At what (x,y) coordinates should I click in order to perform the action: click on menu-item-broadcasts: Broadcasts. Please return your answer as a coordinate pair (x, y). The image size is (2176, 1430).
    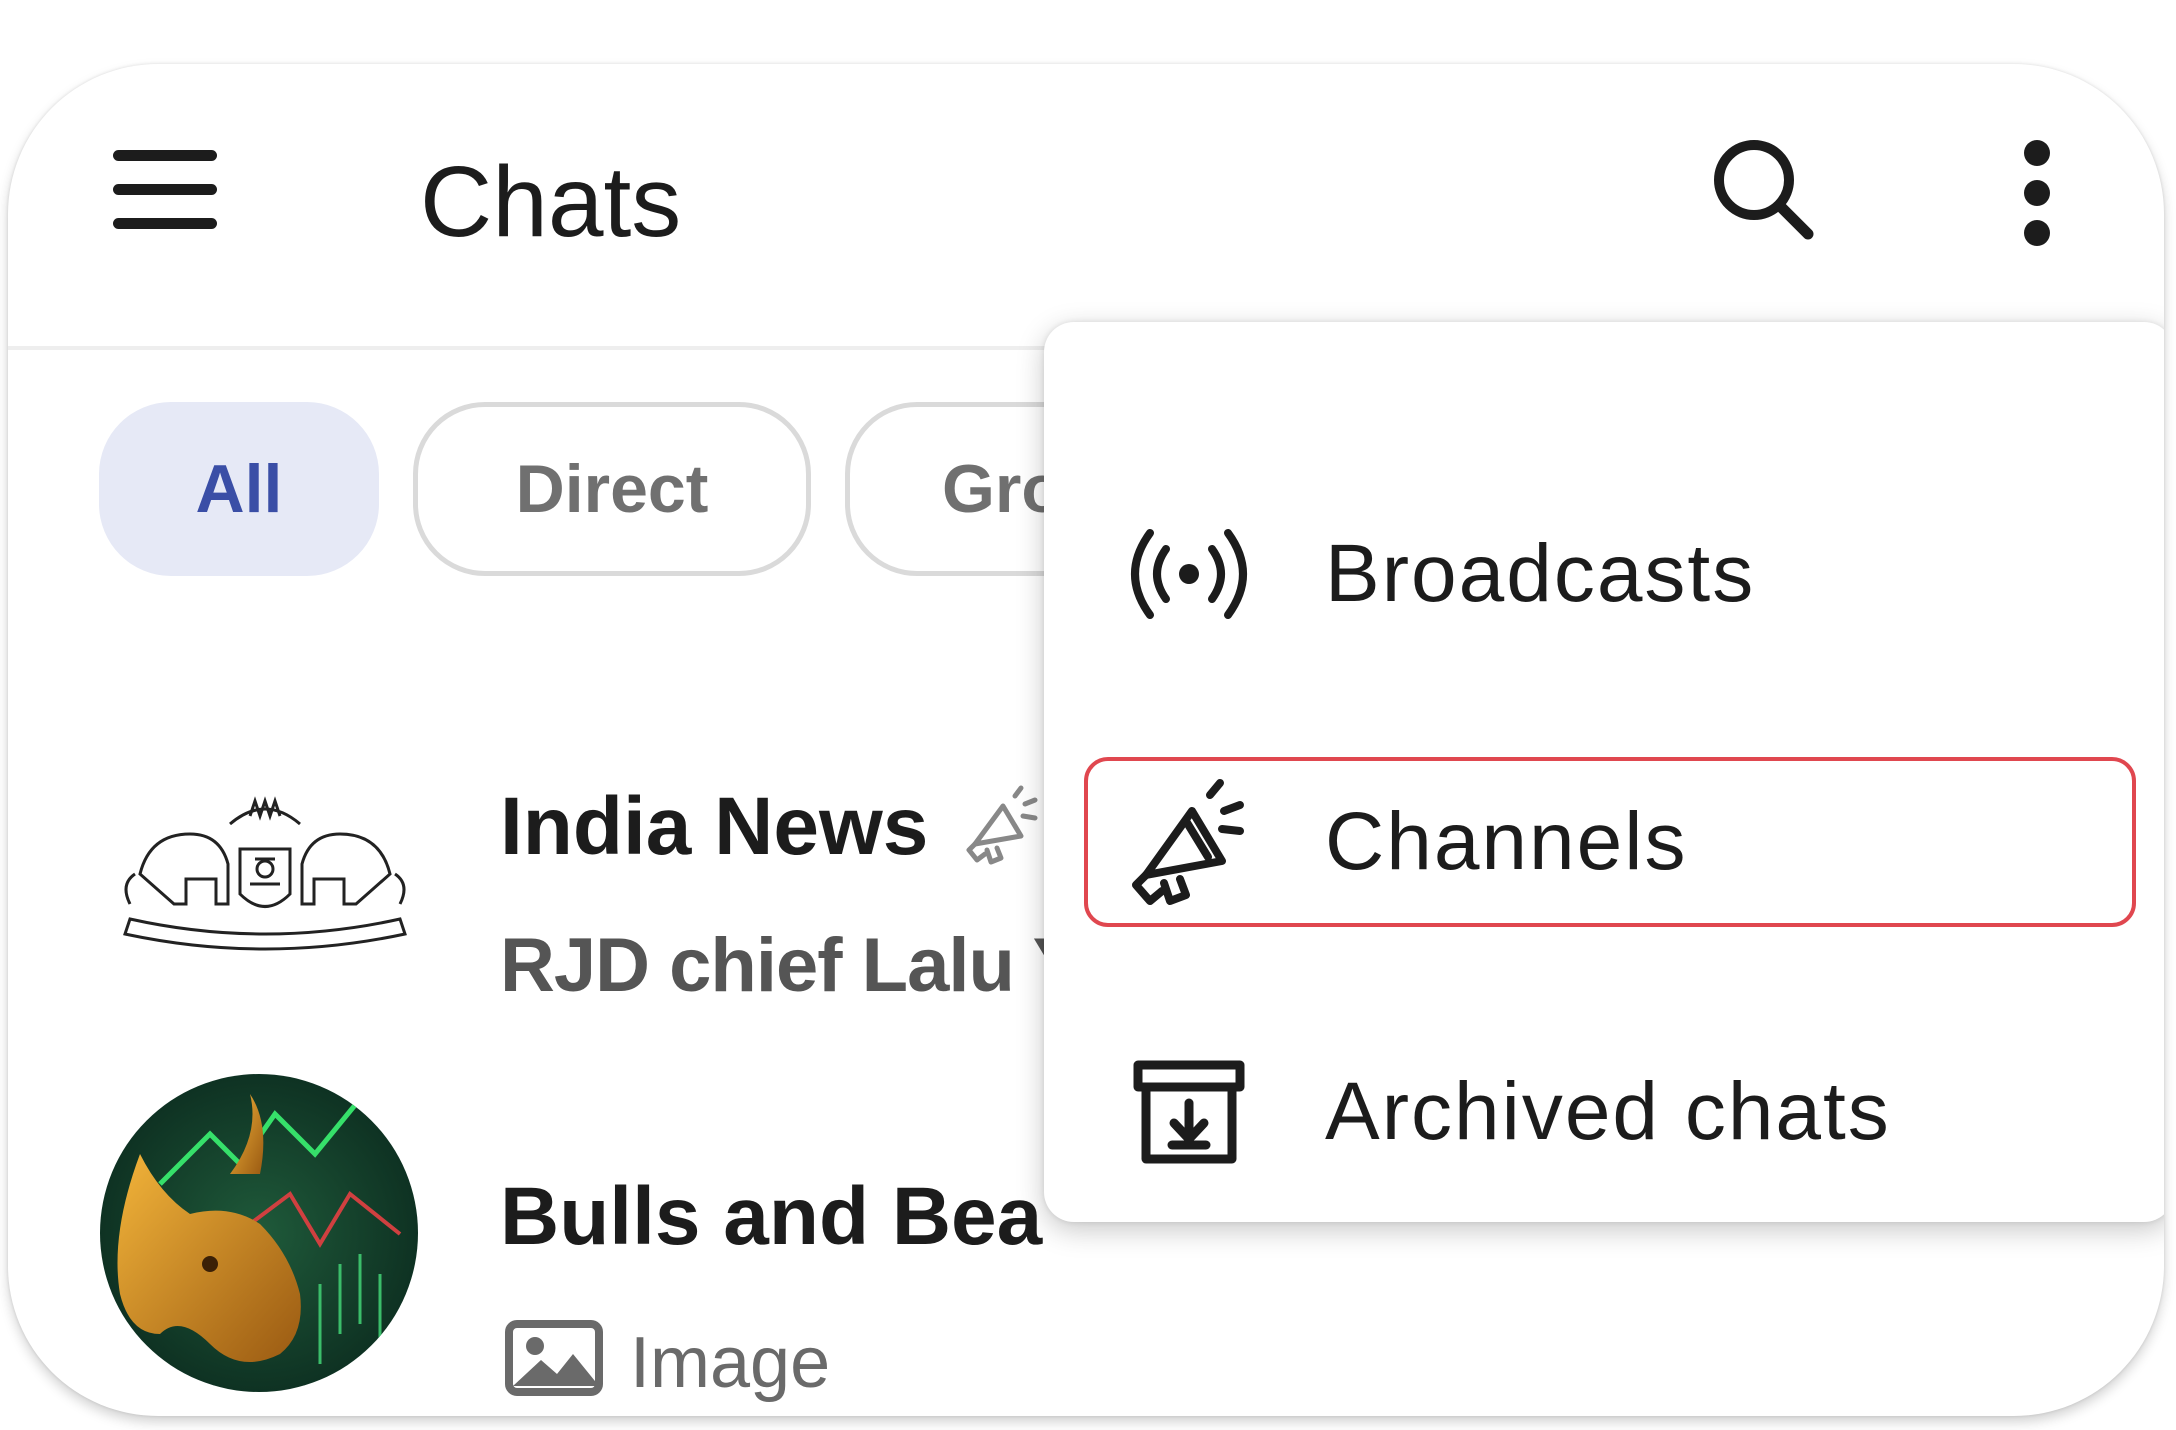
    Looking at the image, I should click on (1604, 574).